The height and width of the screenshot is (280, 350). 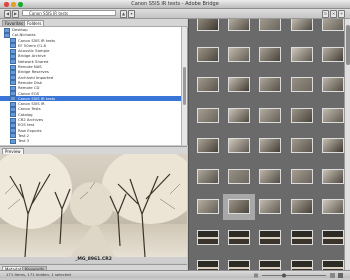 What do you see at coordinates (24, 35) in the screenshot?
I see `folder-label: Cpl-Nicholas` at bounding box center [24, 35].